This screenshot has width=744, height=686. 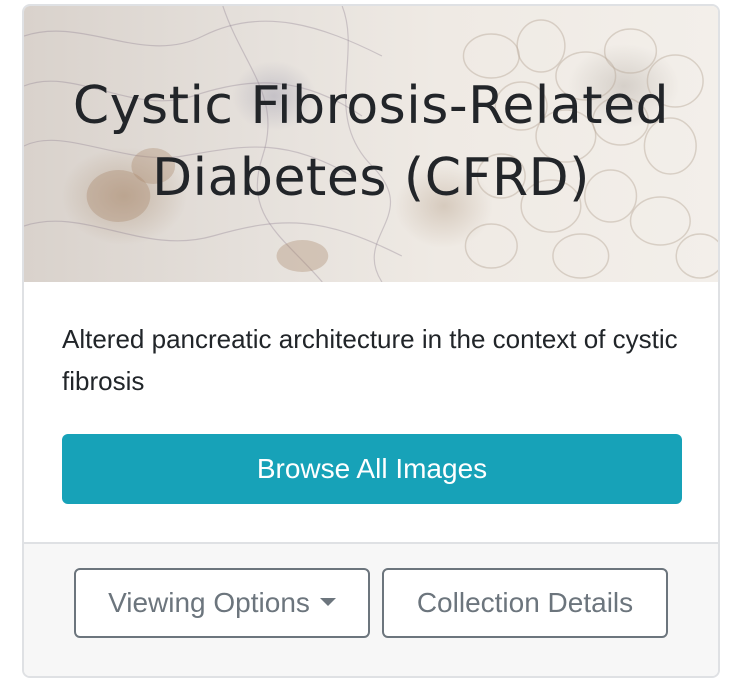 I want to click on collection-details-button: Collection Details, so click(x=525, y=603).